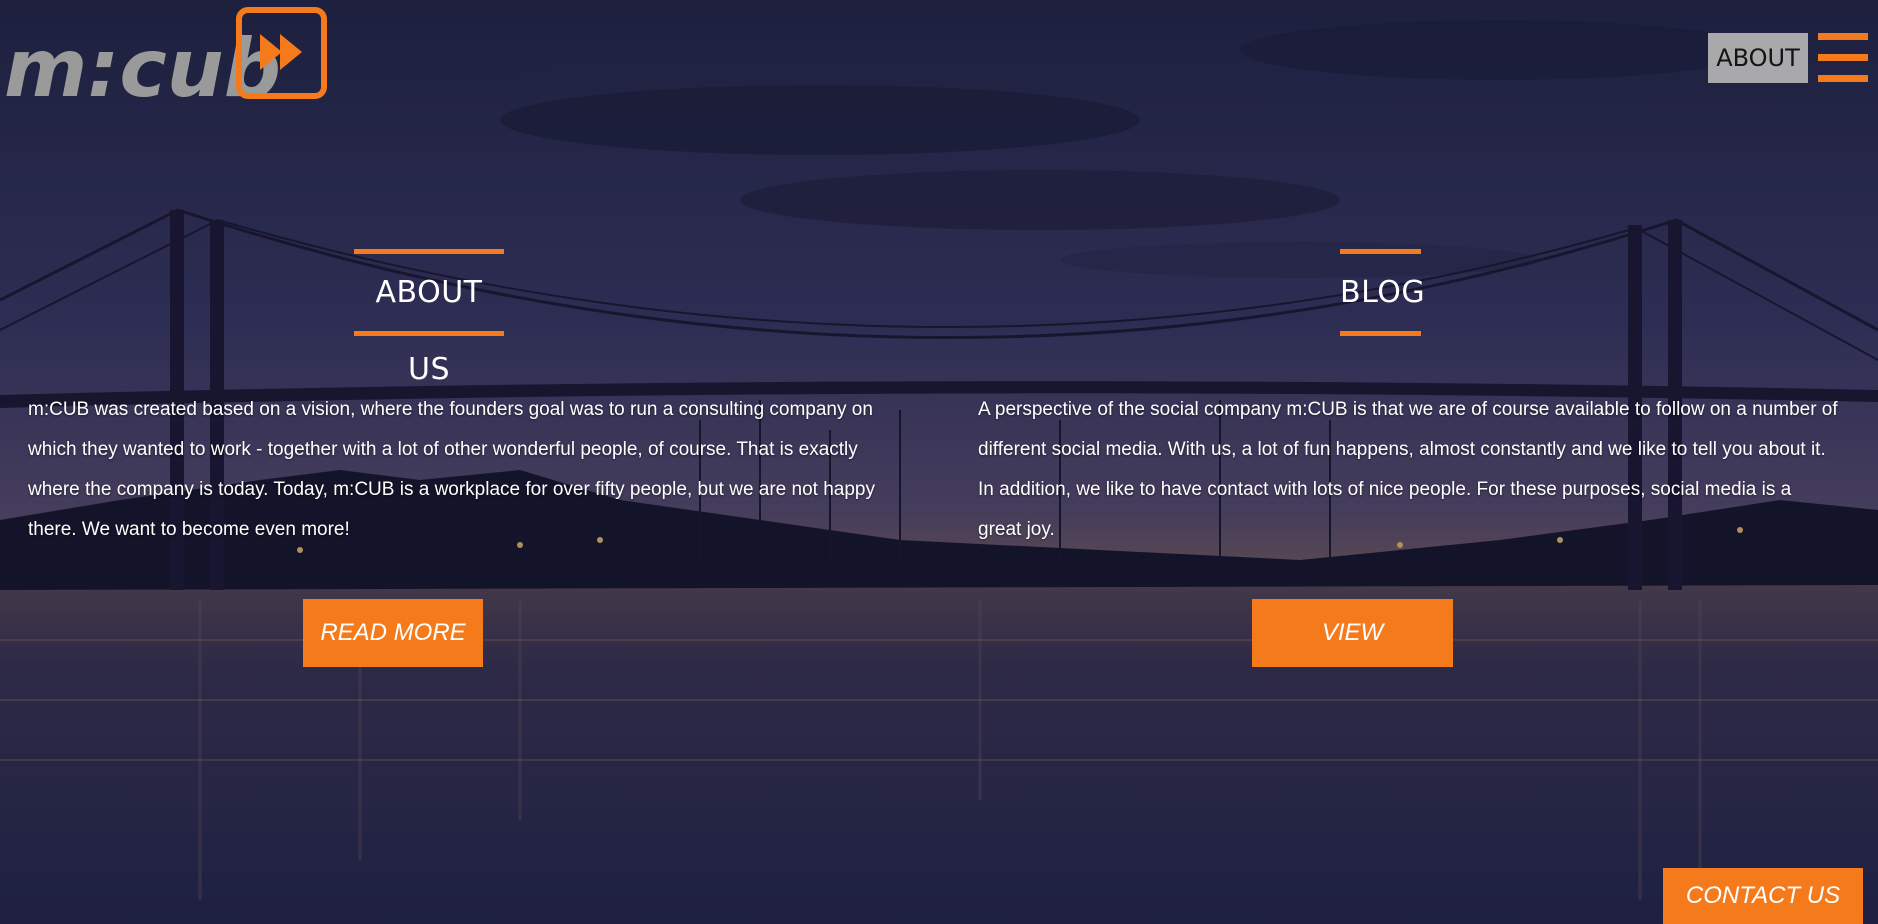  I want to click on about-us-heading: ABOUT US, so click(429, 318).